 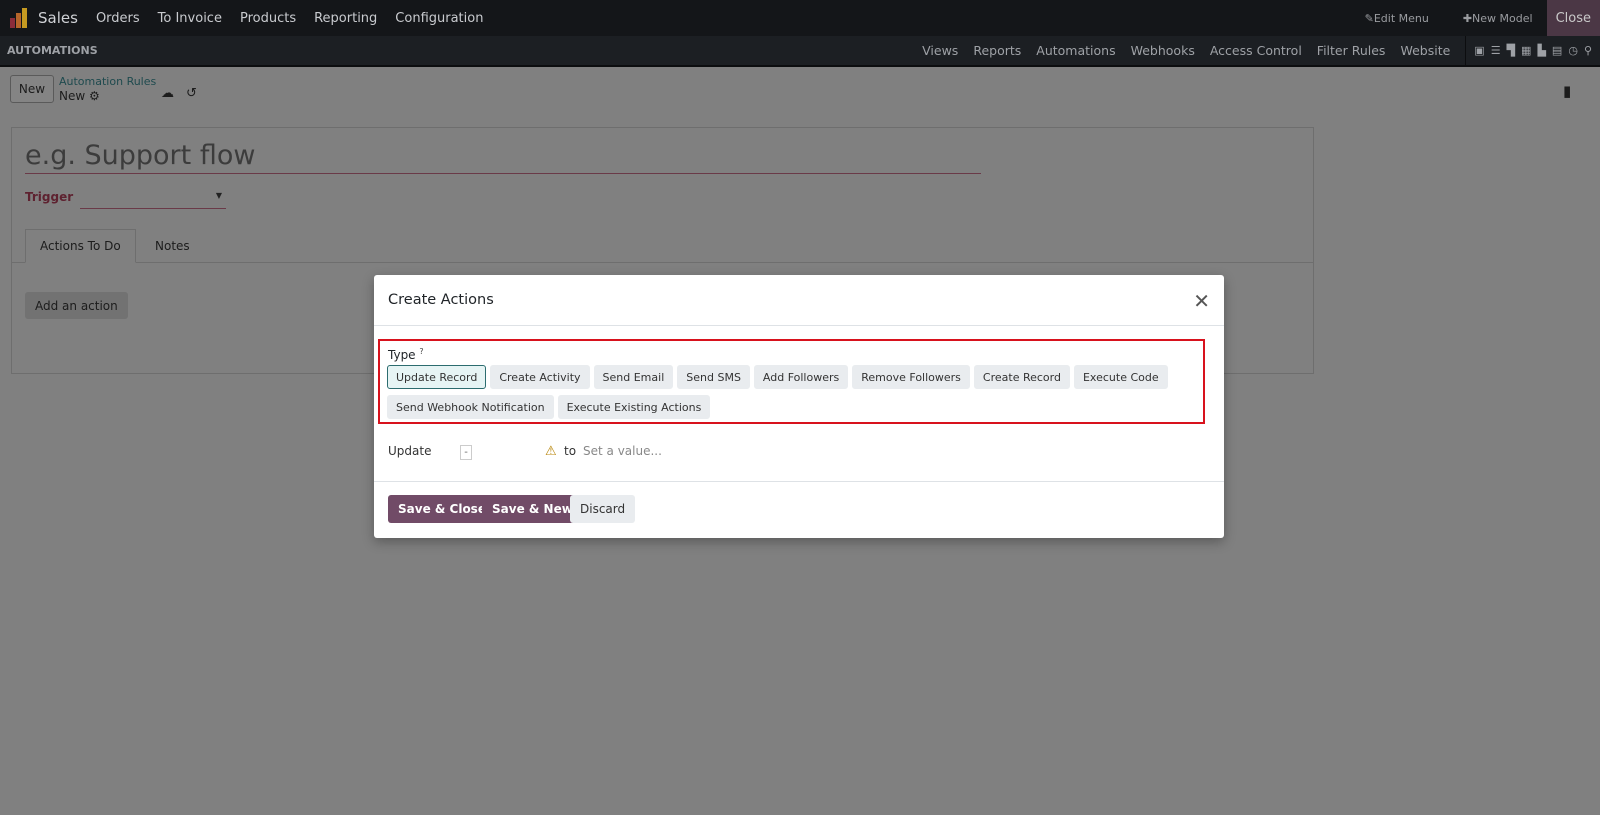 I want to click on trigger-select: ▼, so click(x=153, y=199).